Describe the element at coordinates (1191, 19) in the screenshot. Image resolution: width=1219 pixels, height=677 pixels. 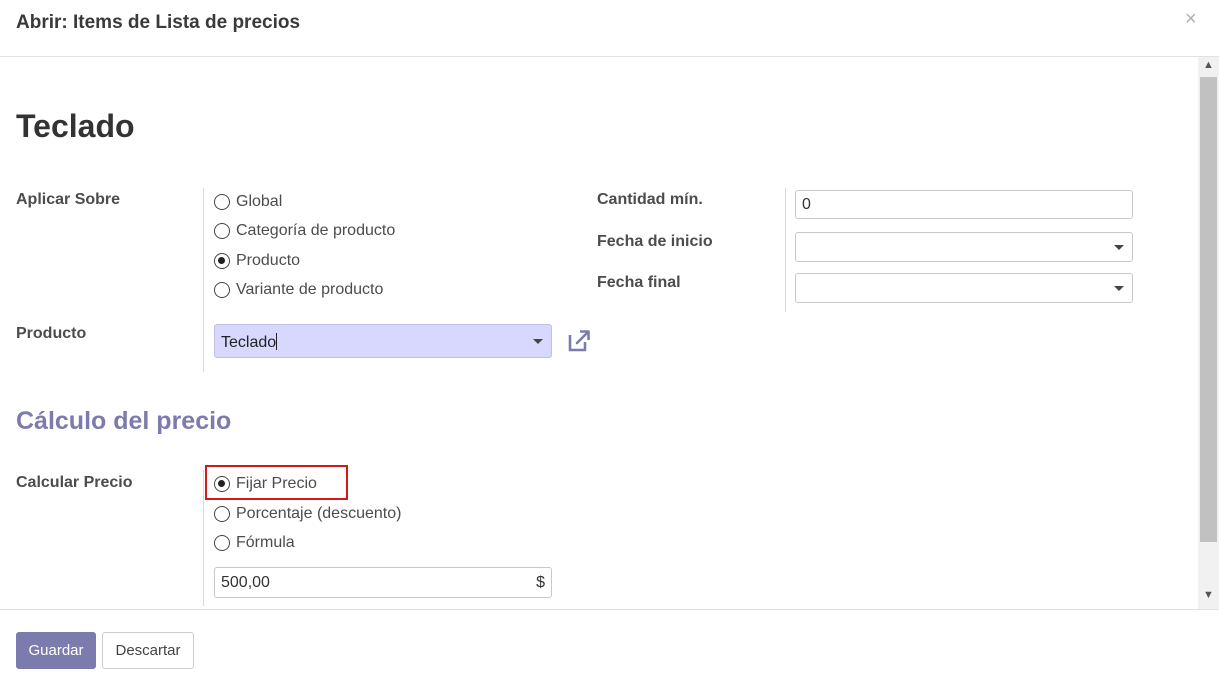
I see `close-icon: ×` at that location.